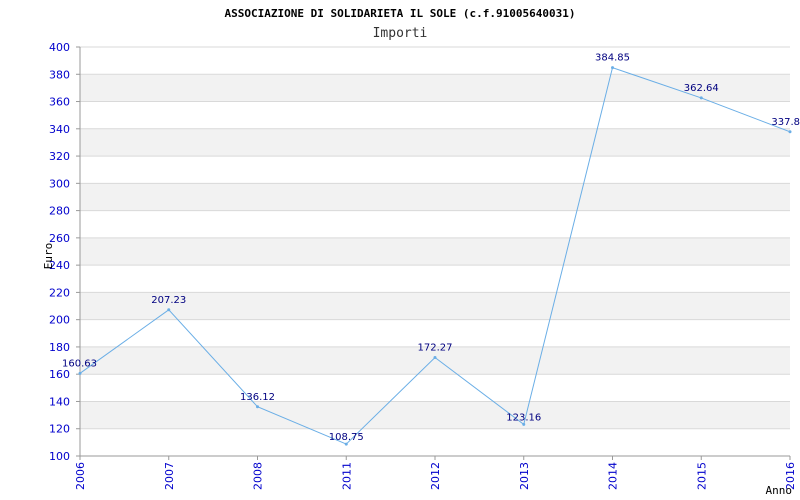  Describe the element at coordinates (258, 476) in the screenshot. I see `x-tick-label: 2008` at that location.